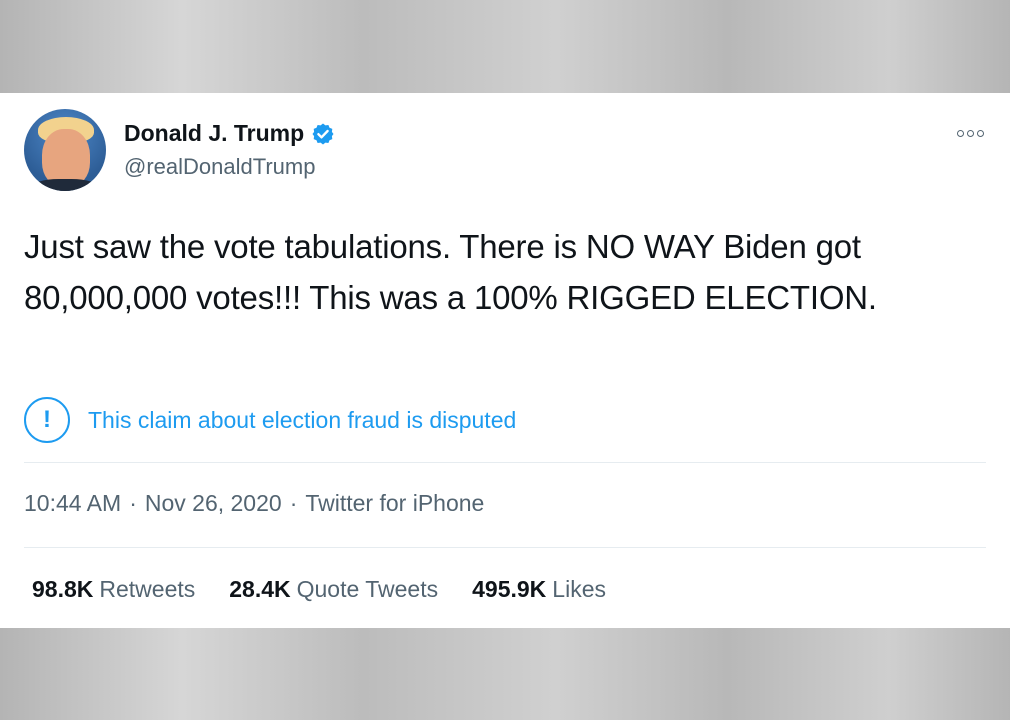 The image size is (1010, 720). Describe the element at coordinates (260, 589) in the screenshot. I see `quote-tweets-count: 28.4K` at that location.